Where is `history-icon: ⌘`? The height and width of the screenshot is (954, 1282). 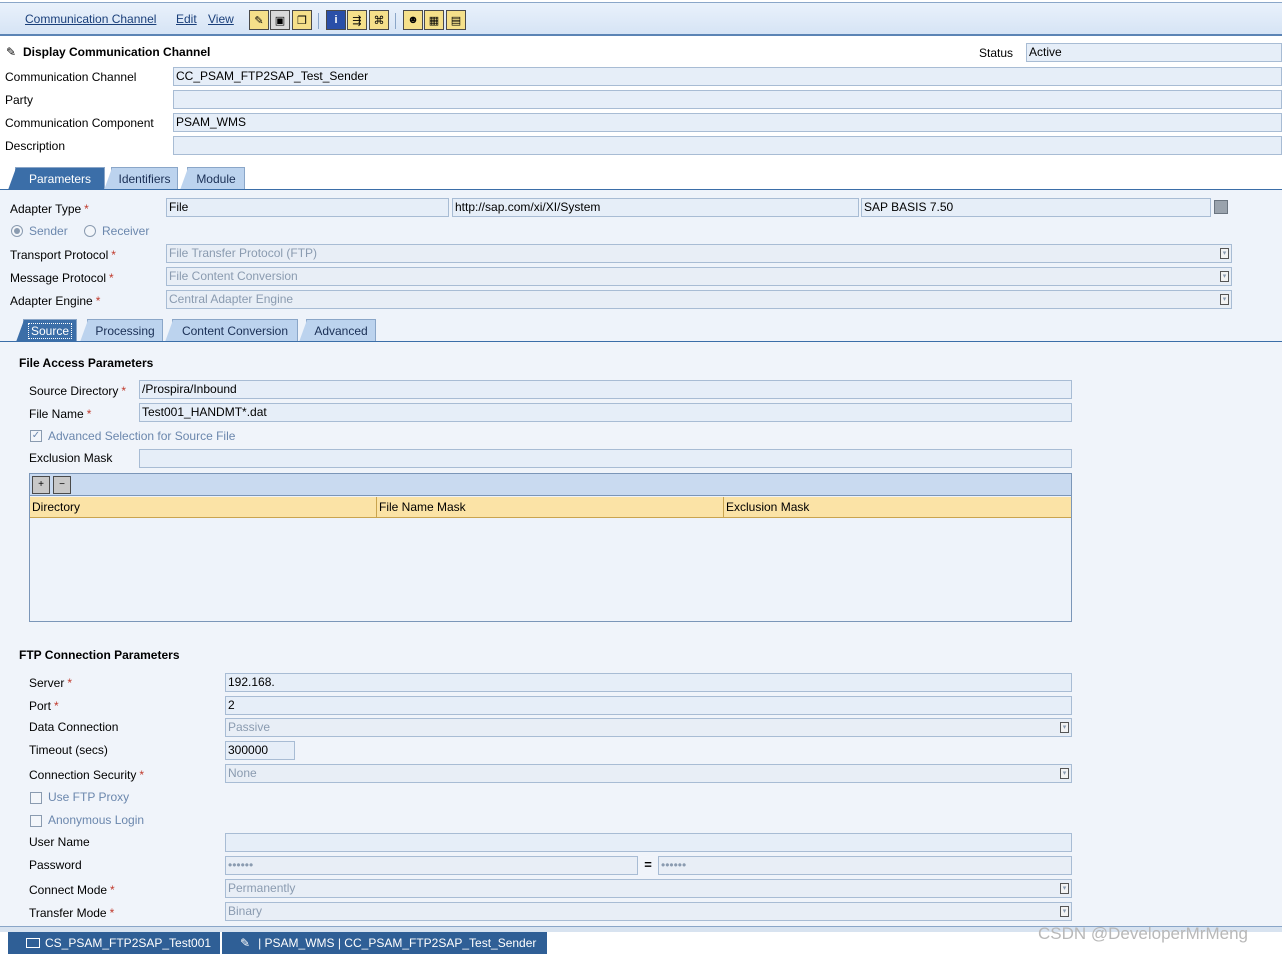 history-icon: ⌘ is located at coordinates (379, 20).